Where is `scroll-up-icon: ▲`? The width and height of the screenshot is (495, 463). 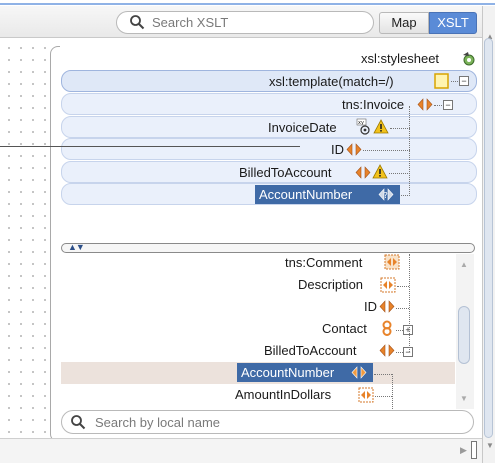
scroll-up-icon: ▲ is located at coordinates (464, 264).